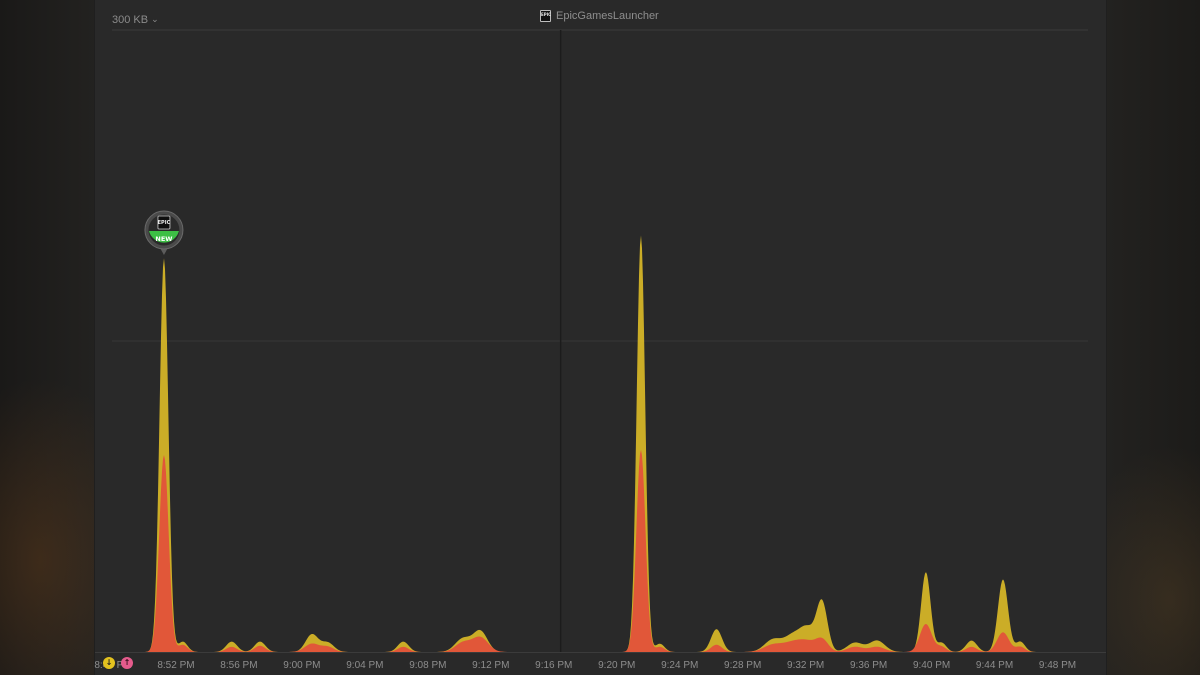 The width and height of the screenshot is (1200, 675). I want to click on x-tick-label: 9:44 PM, so click(994, 665).